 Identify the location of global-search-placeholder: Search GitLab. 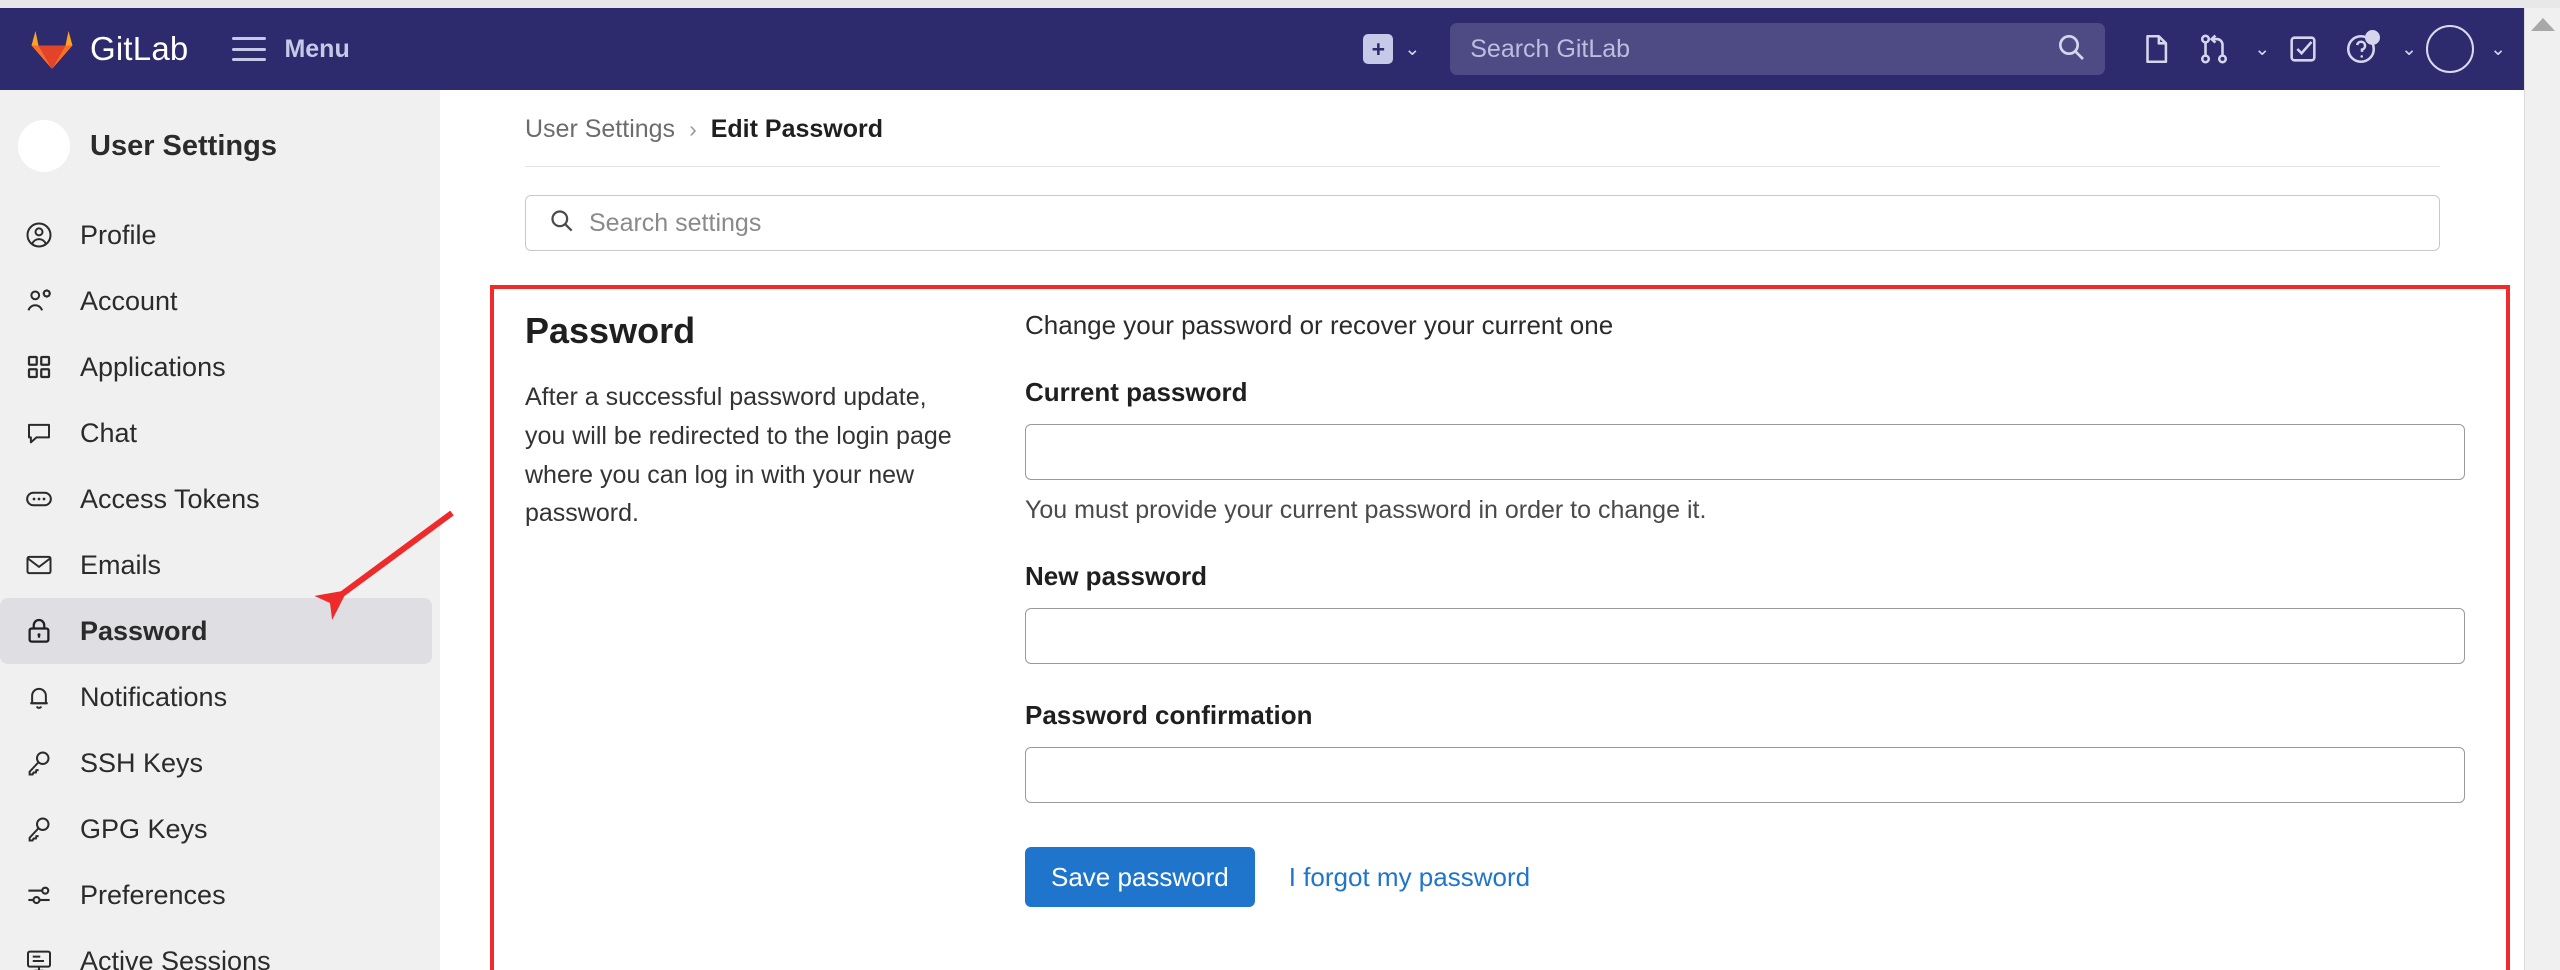
(1550, 48).